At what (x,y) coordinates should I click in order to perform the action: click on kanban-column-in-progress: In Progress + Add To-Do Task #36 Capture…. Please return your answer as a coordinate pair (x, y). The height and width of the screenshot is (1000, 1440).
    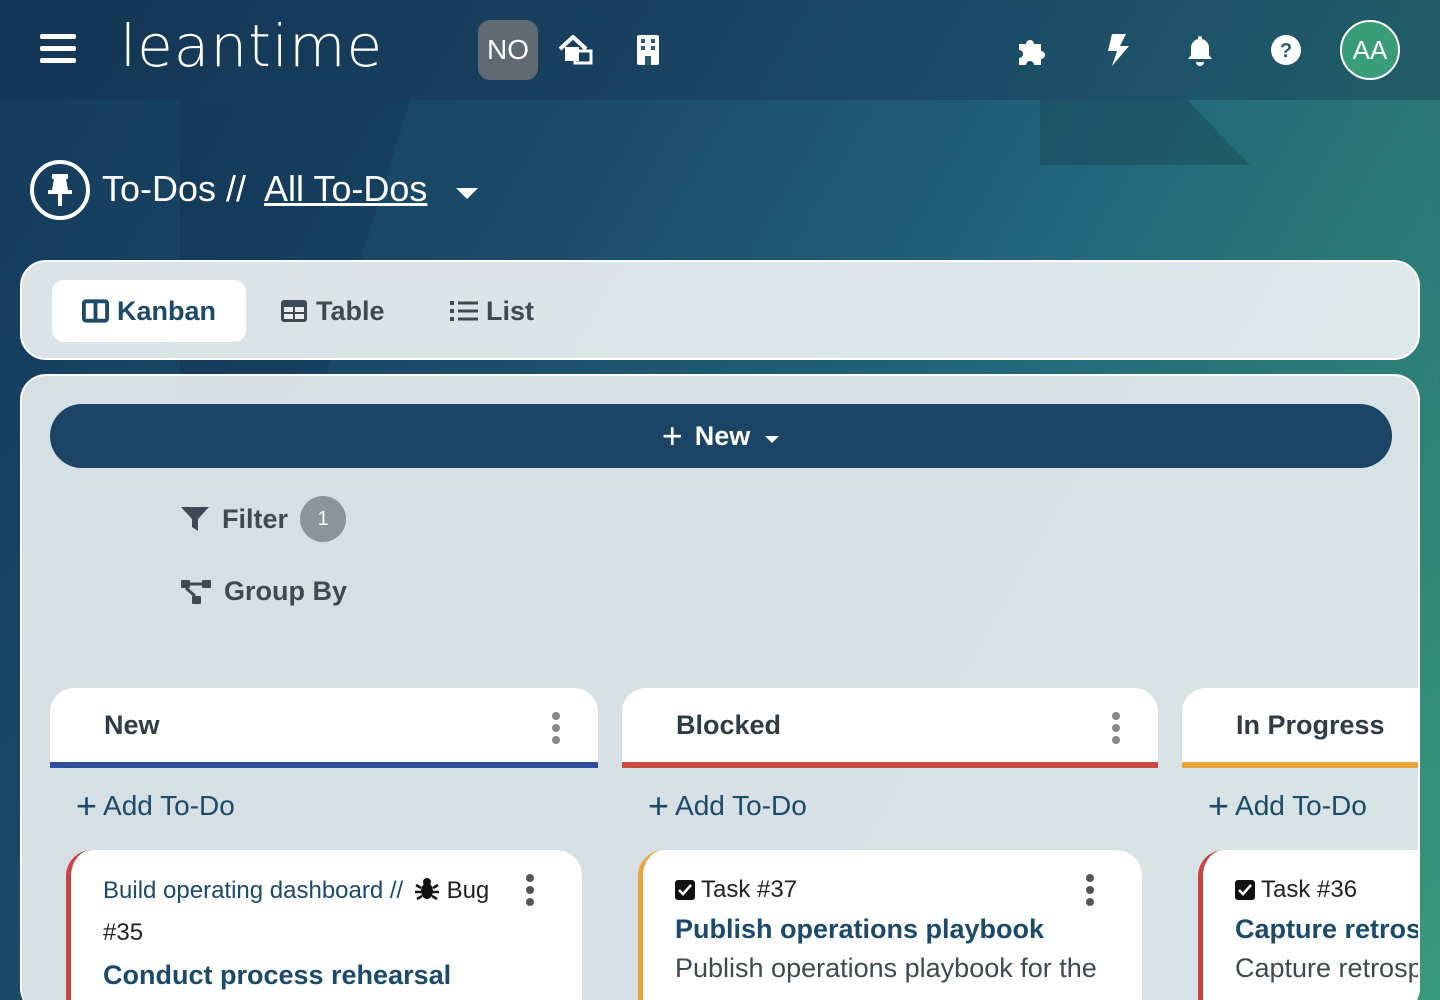
    Looking at the image, I should click on (1300, 844).